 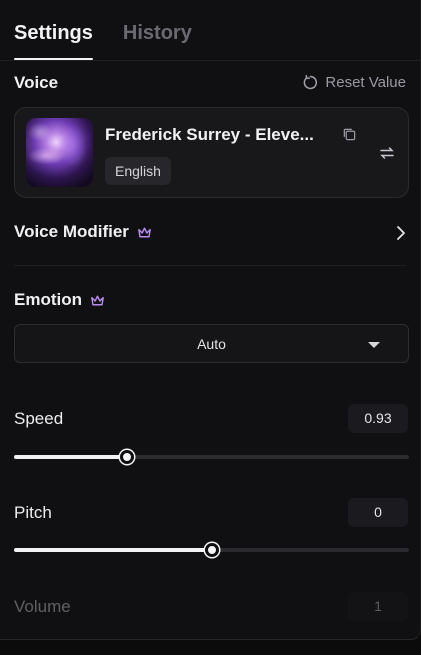 I want to click on chevron-right-icon, so click(x=401, y=233).